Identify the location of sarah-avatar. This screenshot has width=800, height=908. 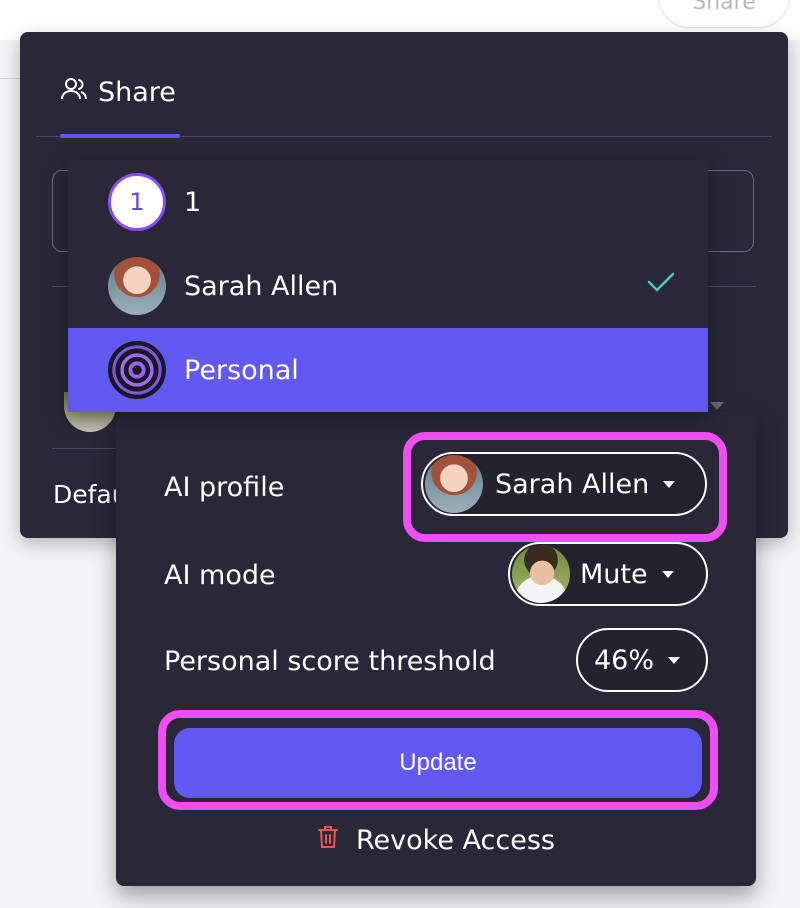
(137, 286).